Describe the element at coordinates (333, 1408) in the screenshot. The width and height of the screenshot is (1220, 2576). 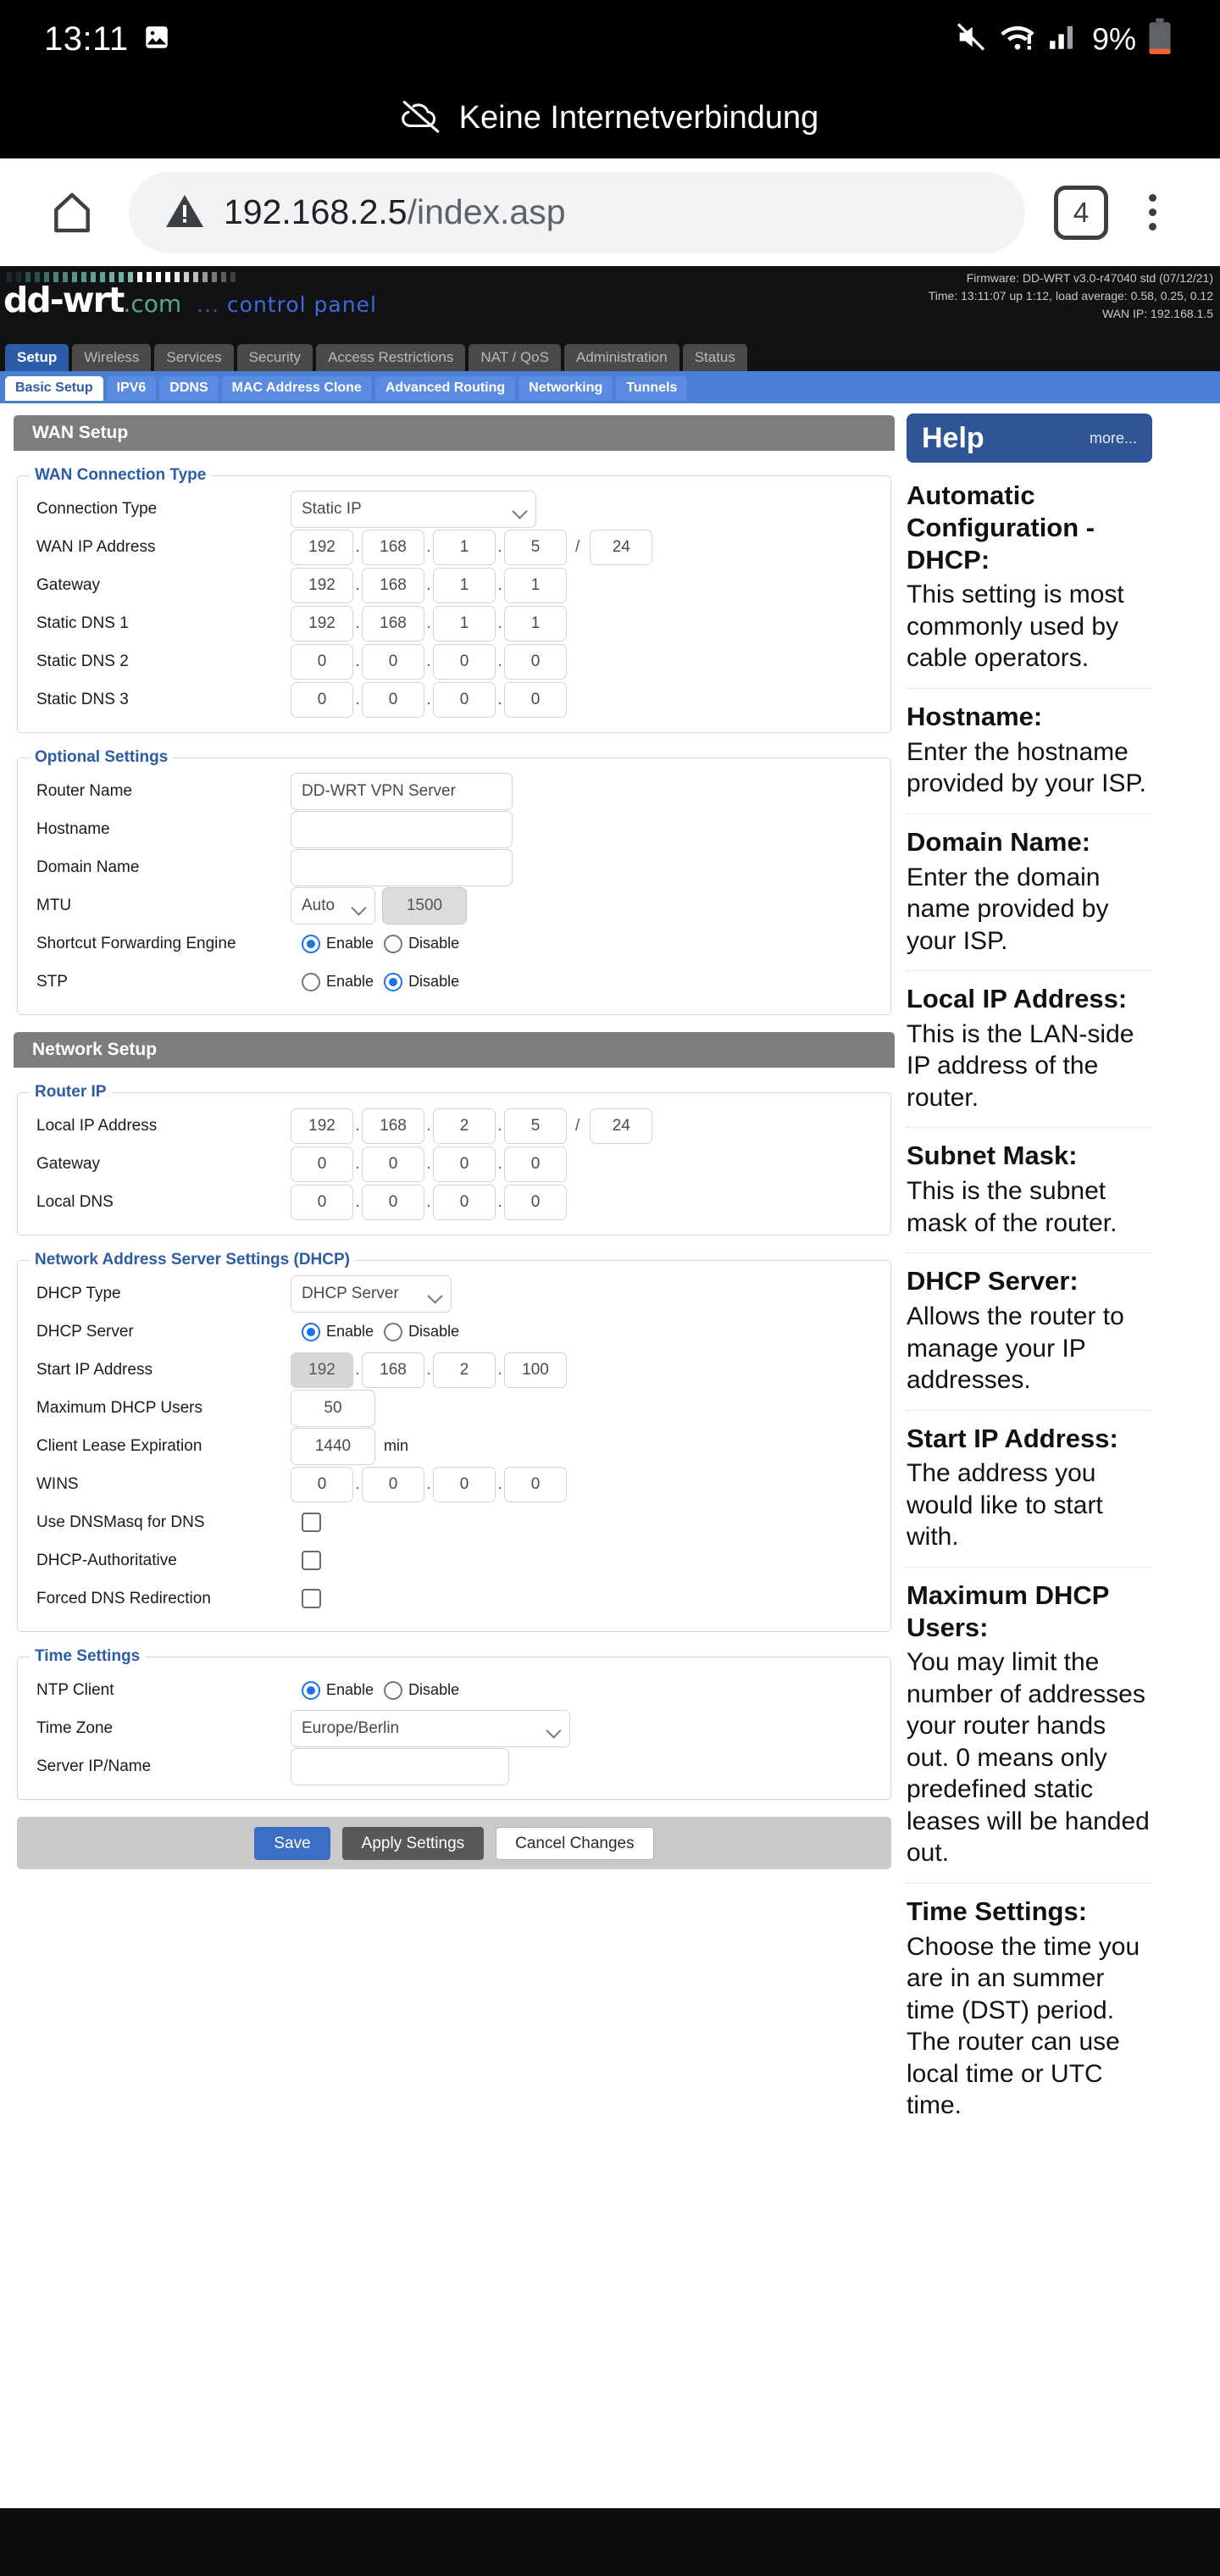
I see `max-dhcp-users-input: 50` at that location.